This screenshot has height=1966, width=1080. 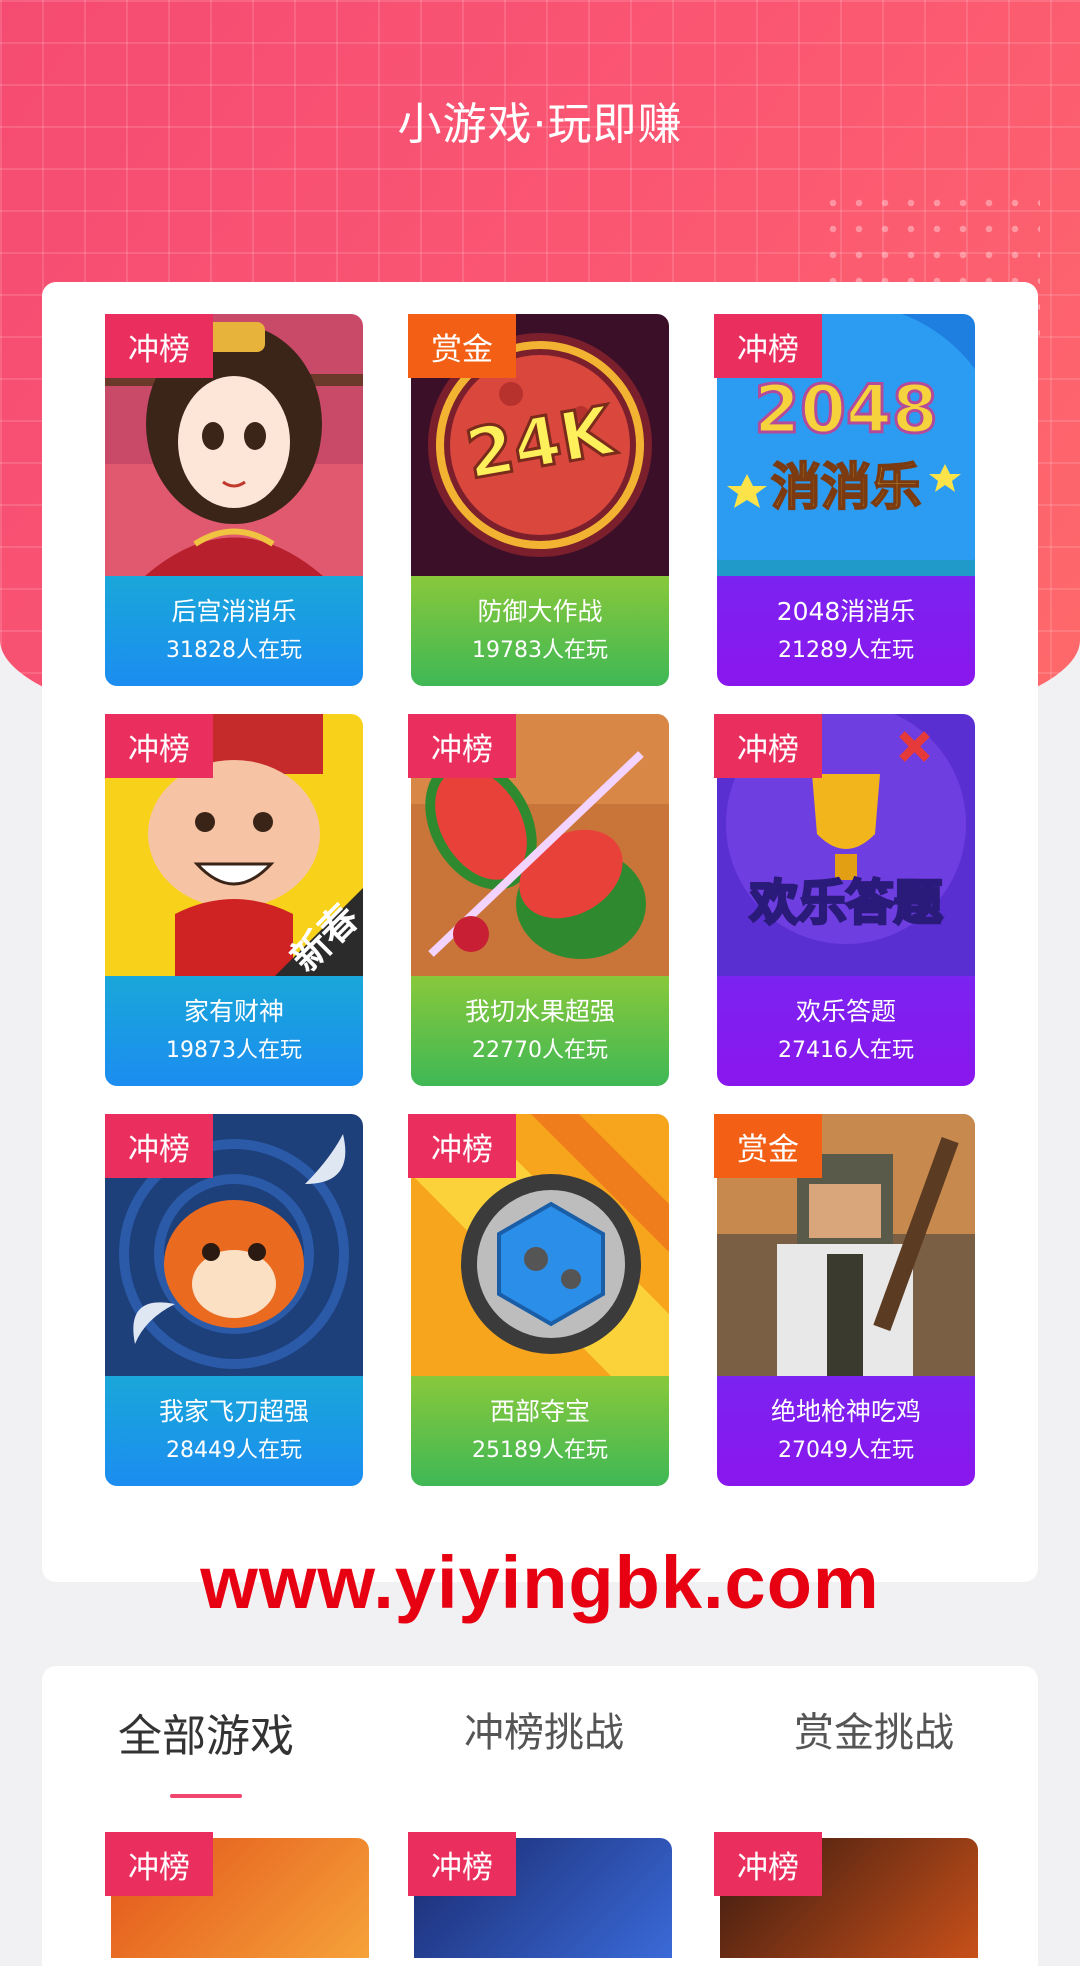 I want to click on watermark: www.yiyingbk.com, so click(x=540, y=1582).